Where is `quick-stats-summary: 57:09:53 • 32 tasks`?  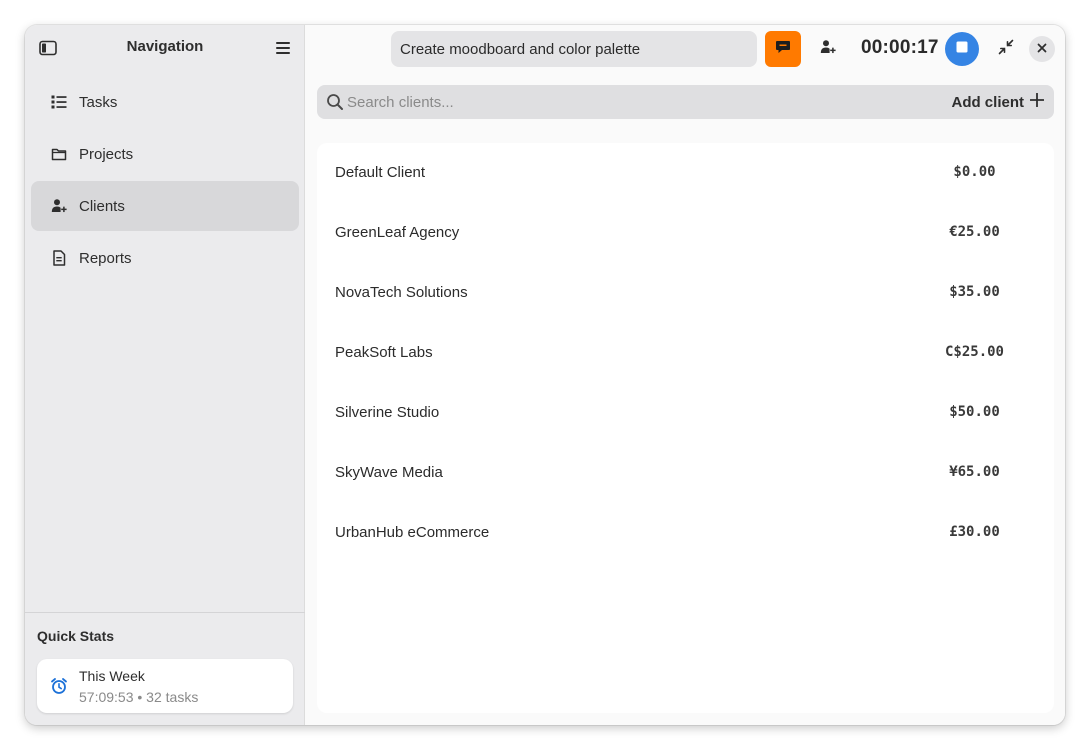 quick-stats-summary: 57:09:53 • 32 tasks is located at coordinates (139, 697).